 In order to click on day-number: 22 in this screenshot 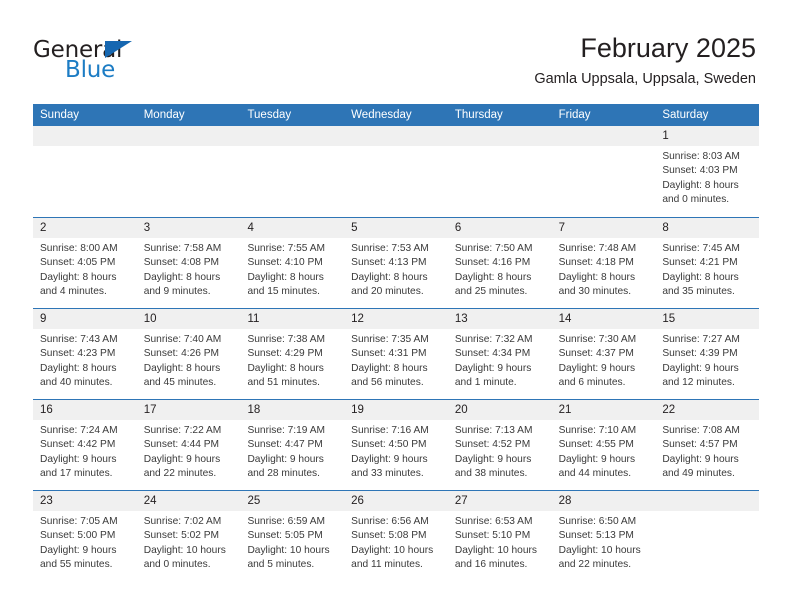, I will do `click(707, 410)`.